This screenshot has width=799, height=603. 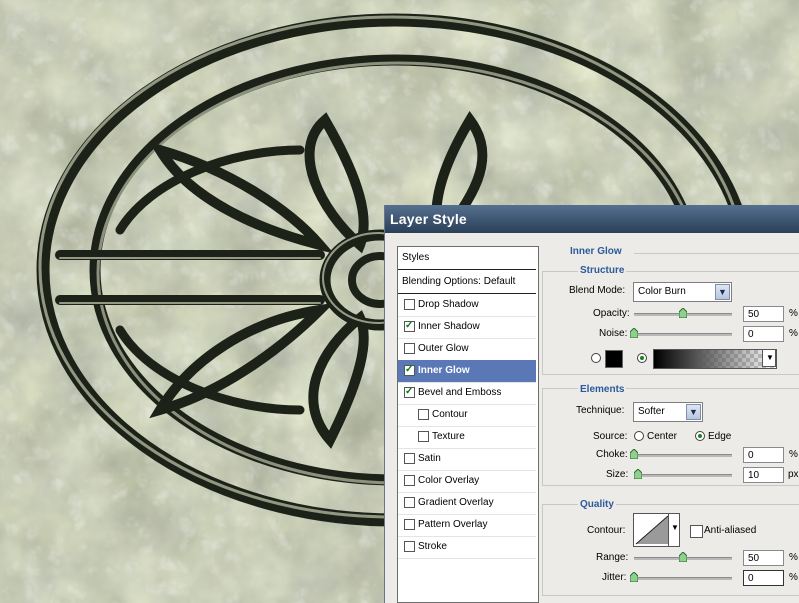 I want to click on jitter-label: Jitter:, so click(x=614, y=577).